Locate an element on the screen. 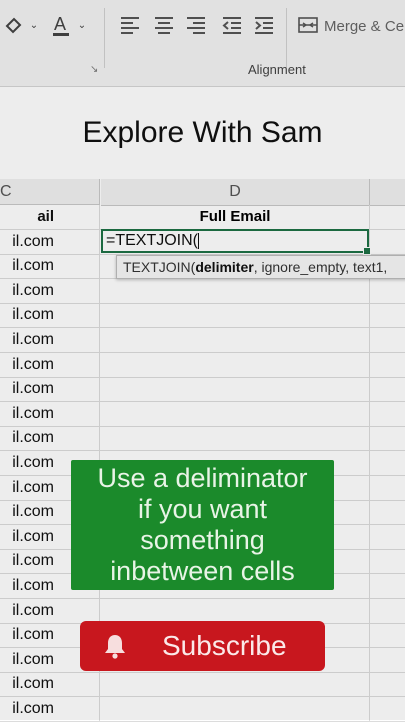  channel-title-band: Explore With Sam is located at coordinates (202, 133).